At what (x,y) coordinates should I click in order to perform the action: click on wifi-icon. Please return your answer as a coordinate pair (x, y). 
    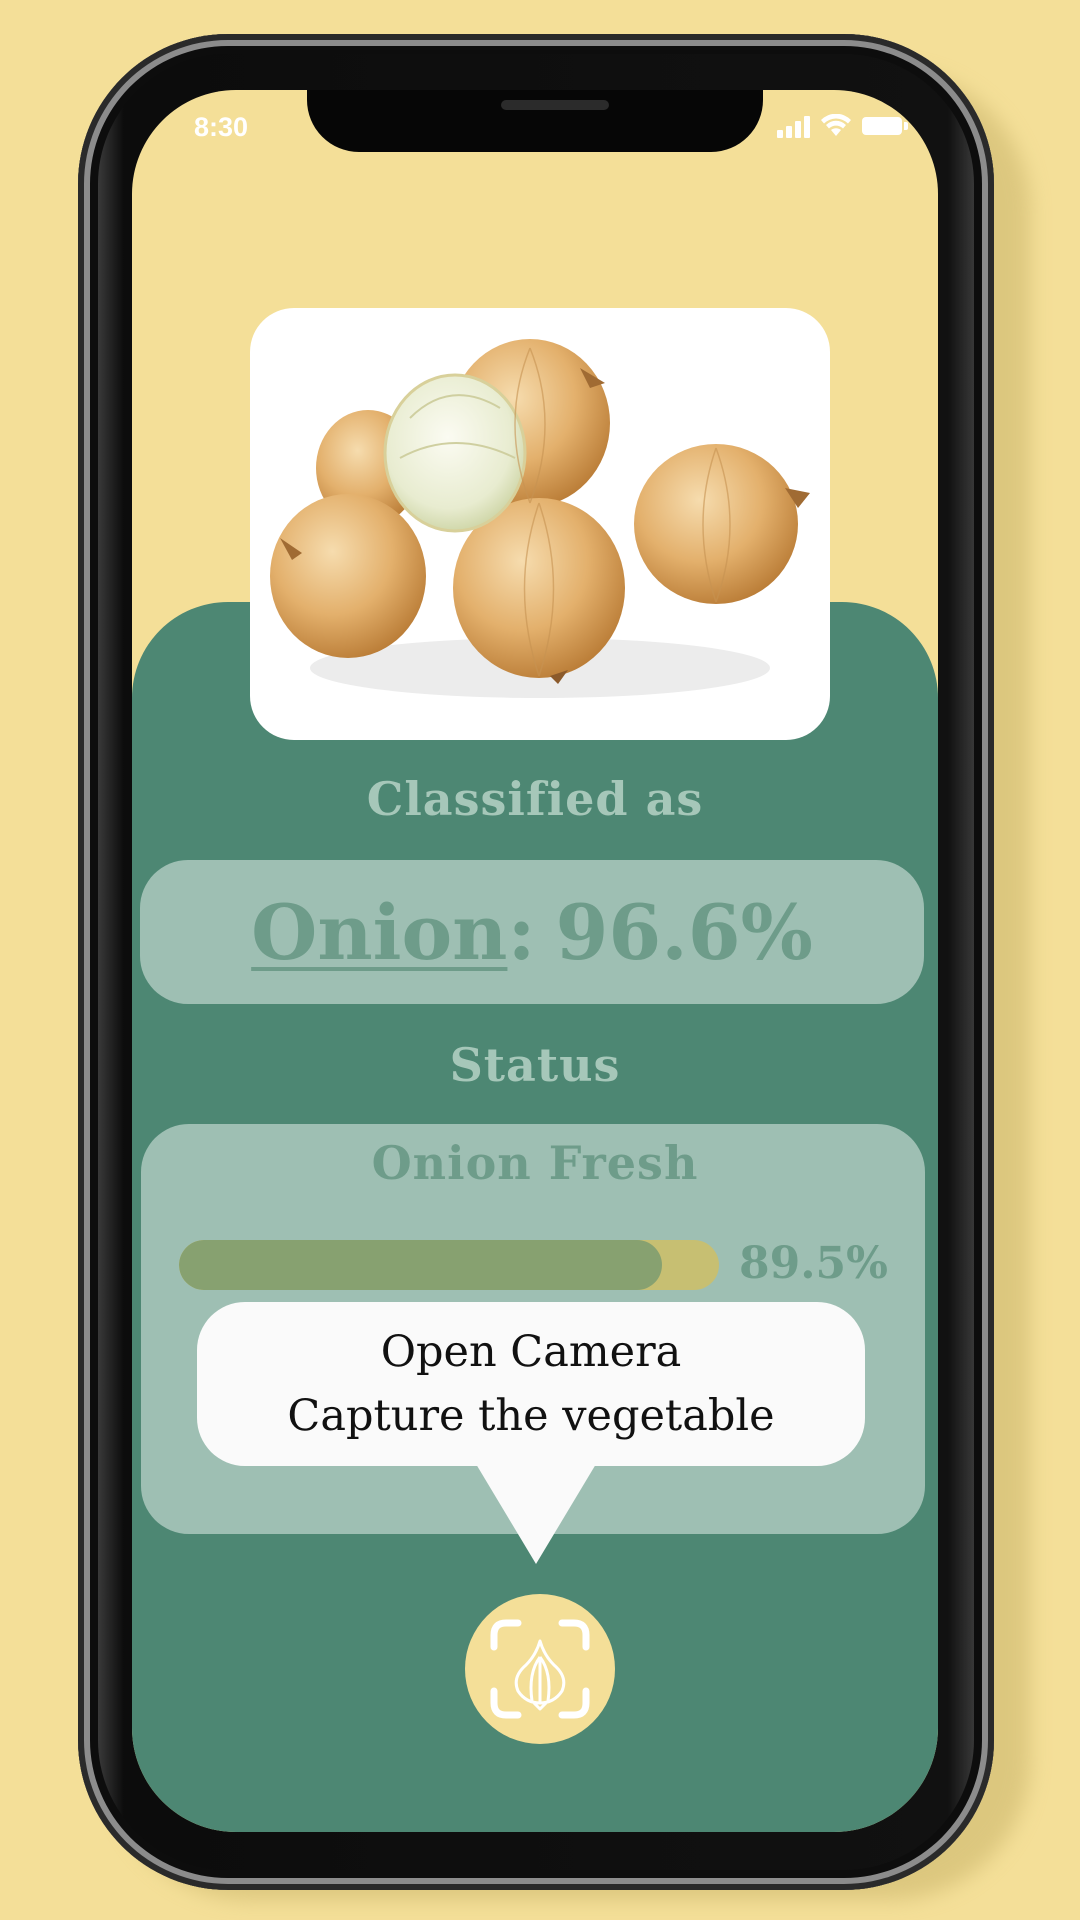
    Looking at the image, I should click on (836, 125).